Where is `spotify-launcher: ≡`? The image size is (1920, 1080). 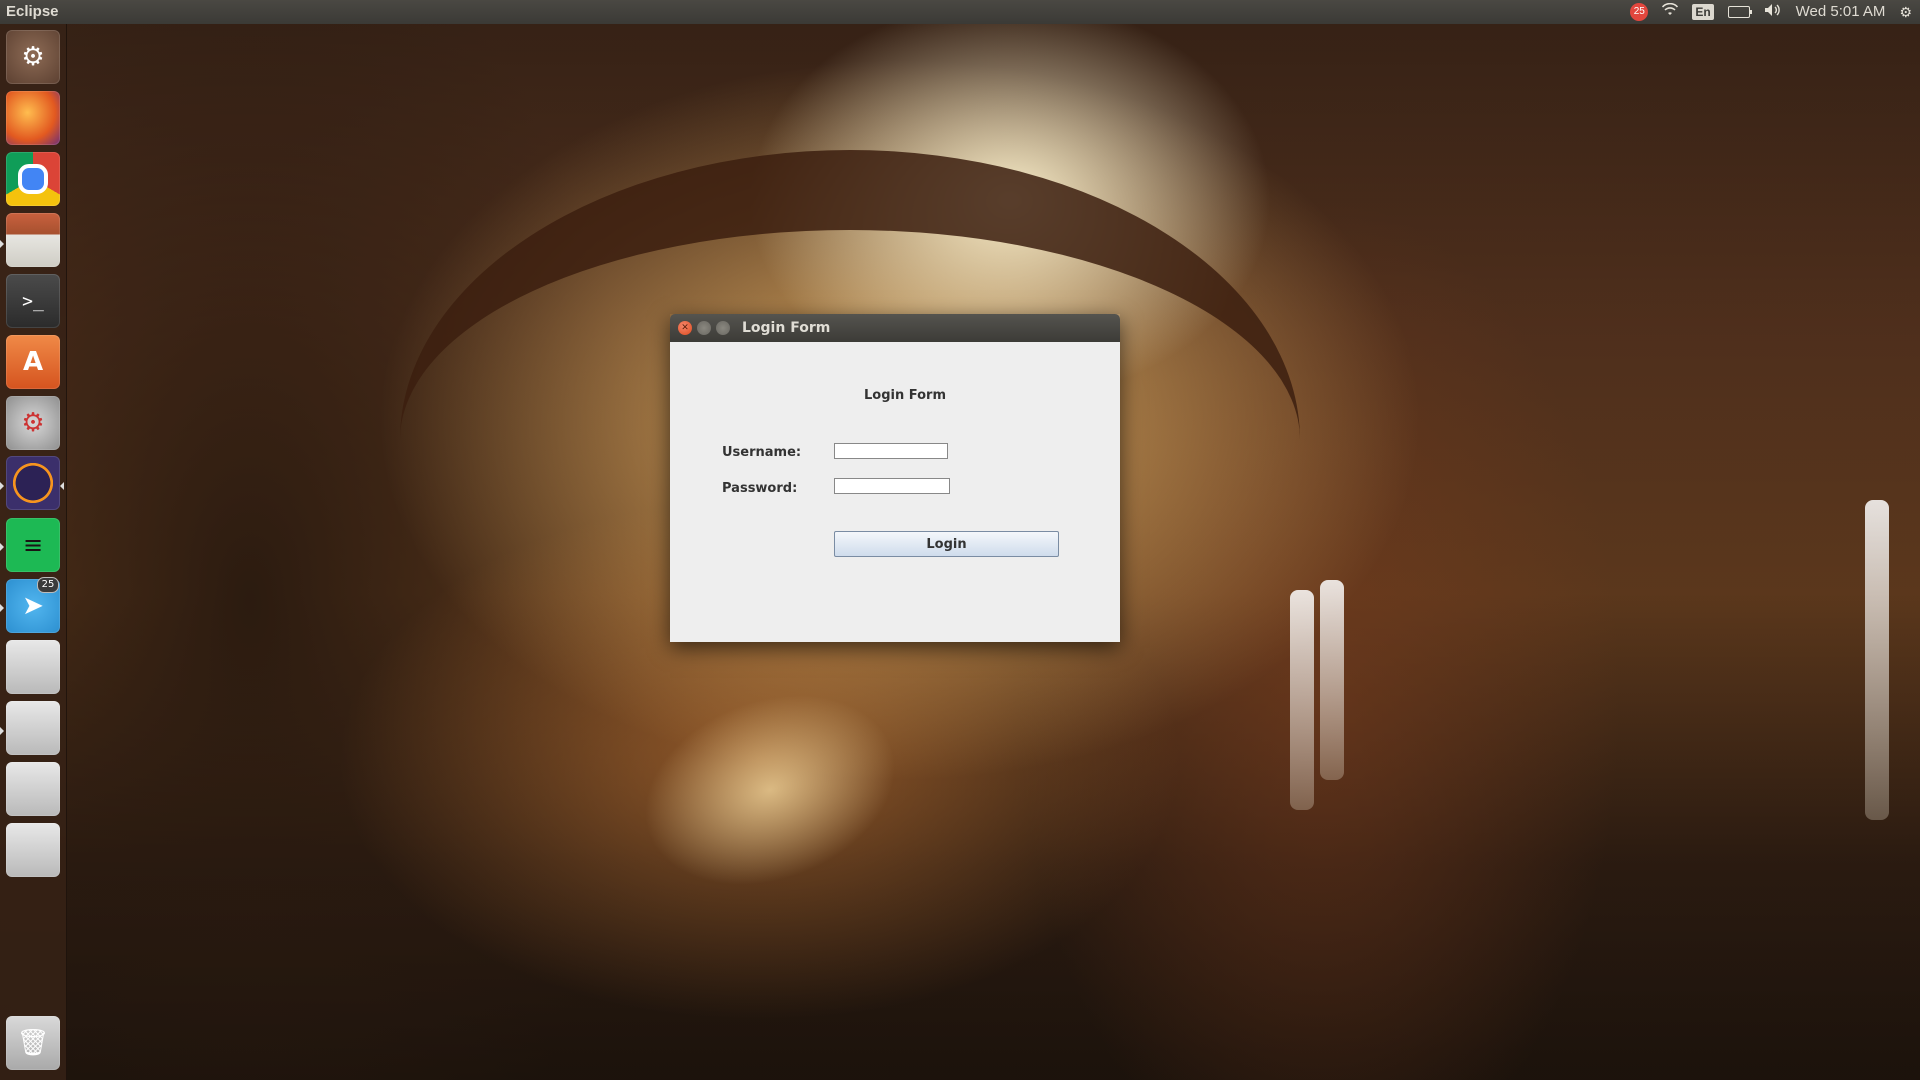
spotify-launcher: ≡ is located at coordinates (33, 545).